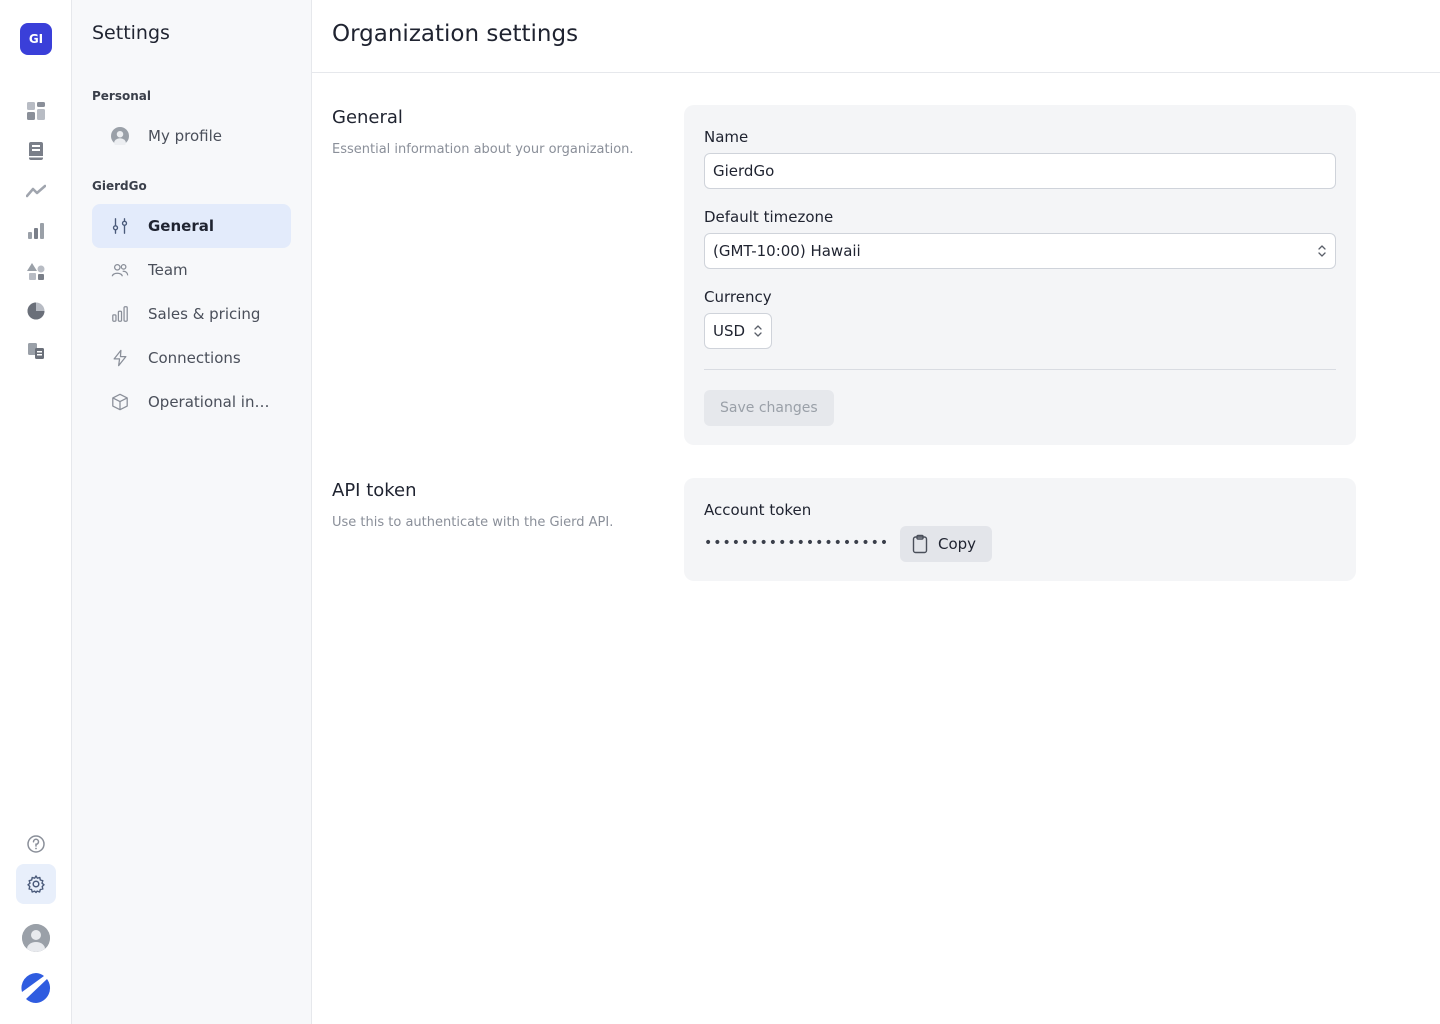 The width and height of the screenshot is (1440, 1024). What do you see at coordinates (36, 351) in the screenshot?
I see `transfer-icon` at bounding box center [36, 351].